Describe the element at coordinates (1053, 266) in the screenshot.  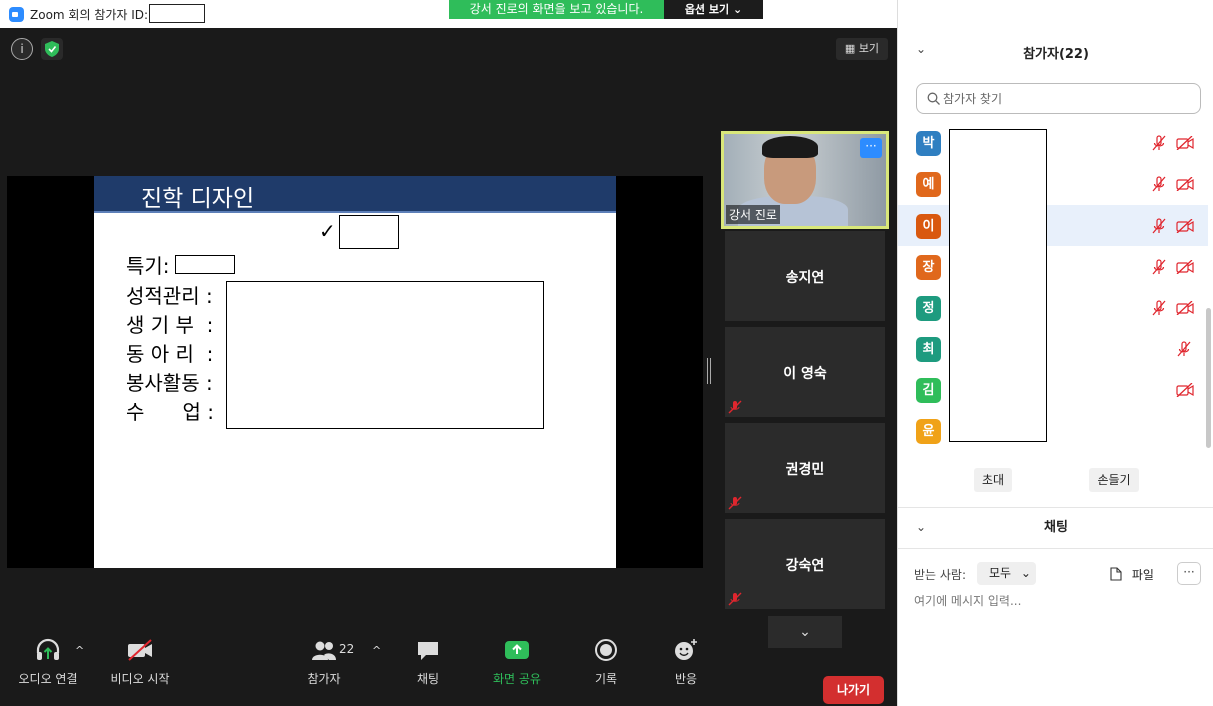
I see `participant-row: 장` at that location.